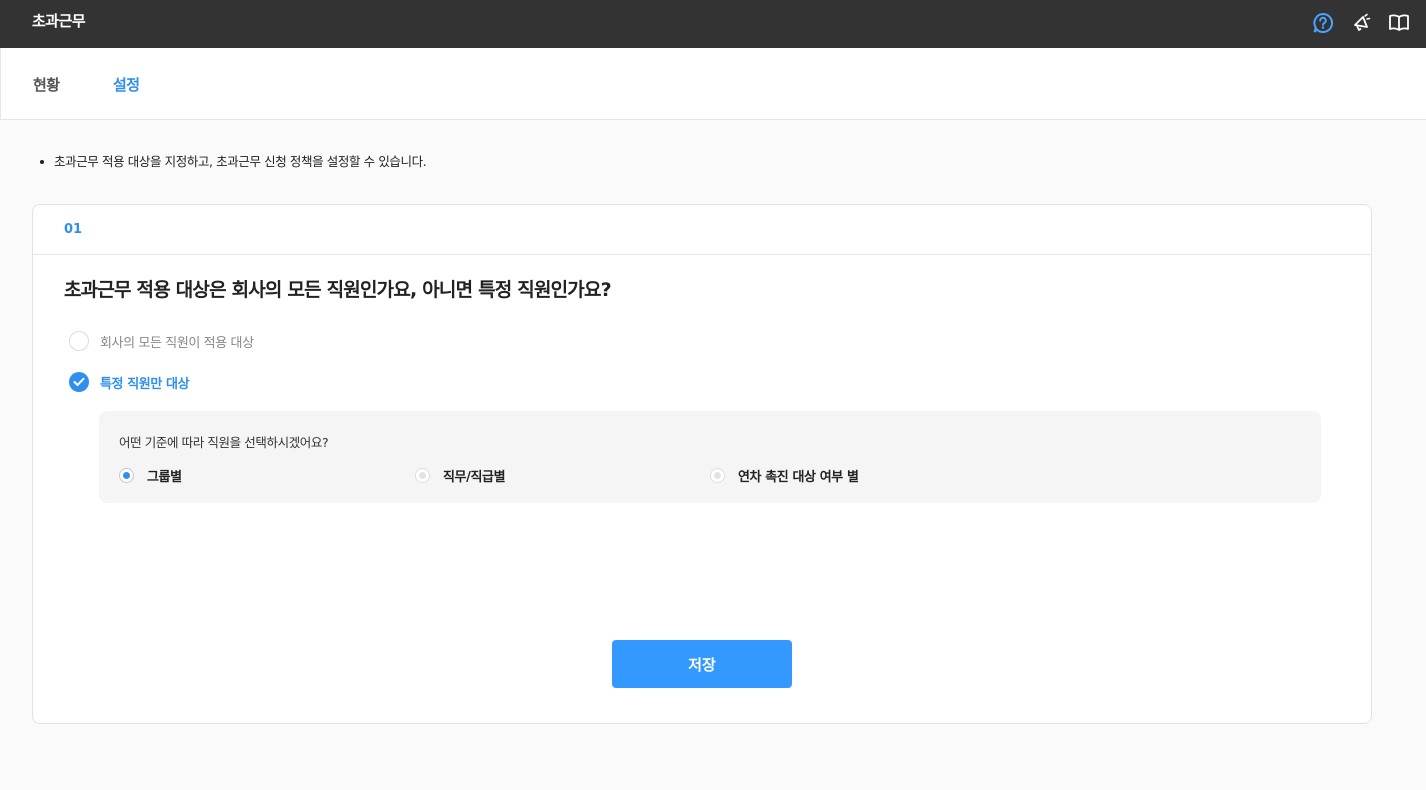  I want to click on criteria-question: 어떤 기준에 따라 직원을 선택하시겠어요?, so click(224, 442).